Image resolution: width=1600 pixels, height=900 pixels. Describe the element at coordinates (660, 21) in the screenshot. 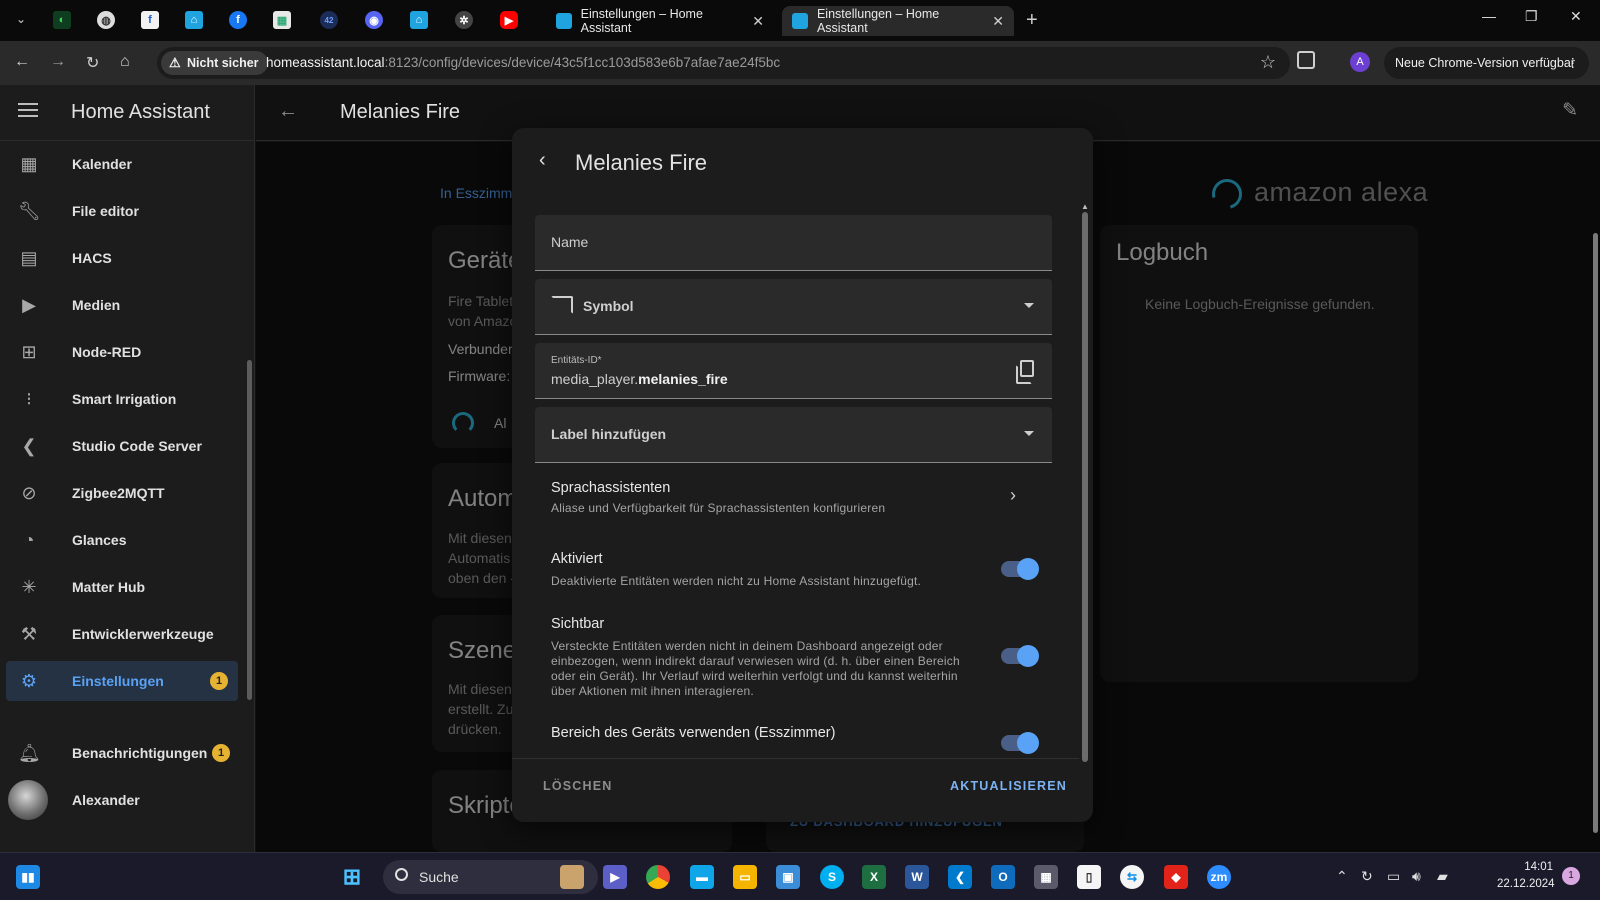

I see `browser-tab-1: Einstellungen – Home Assistant ✕` at that location.